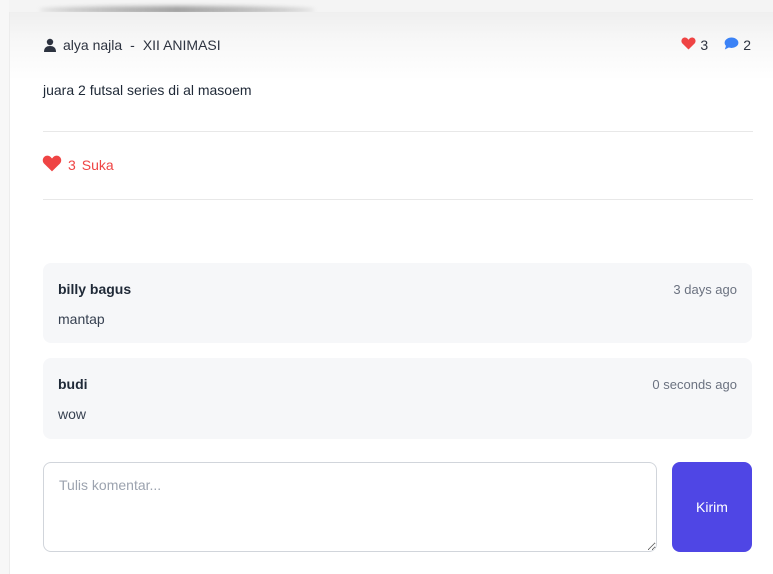 This screenshot has width=773, height=574. Describe the element at coordinates (72, 165) in the screenshot. I see `like-button-count: 3` at that location.